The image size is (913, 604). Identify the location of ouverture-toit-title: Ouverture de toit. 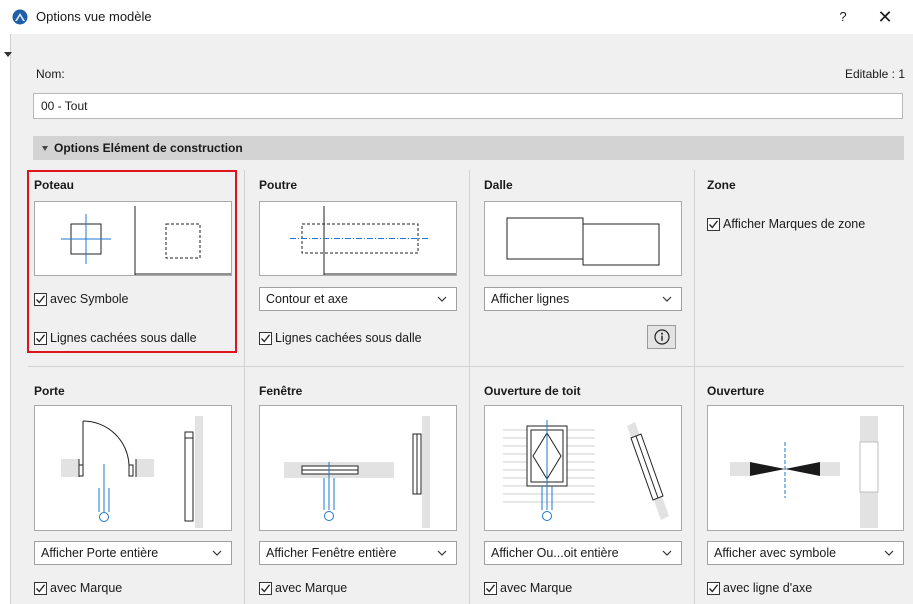
(532, 391).